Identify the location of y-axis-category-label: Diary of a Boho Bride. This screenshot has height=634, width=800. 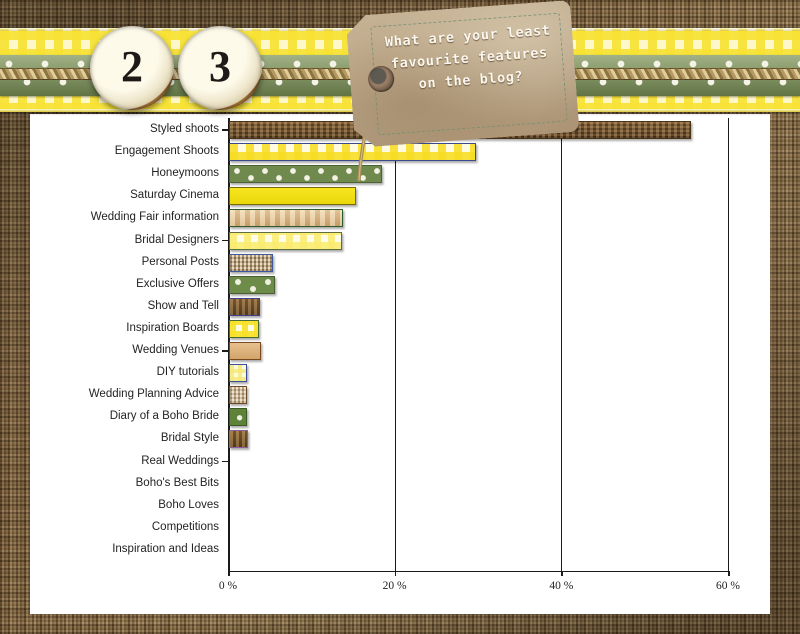
(164, 416).